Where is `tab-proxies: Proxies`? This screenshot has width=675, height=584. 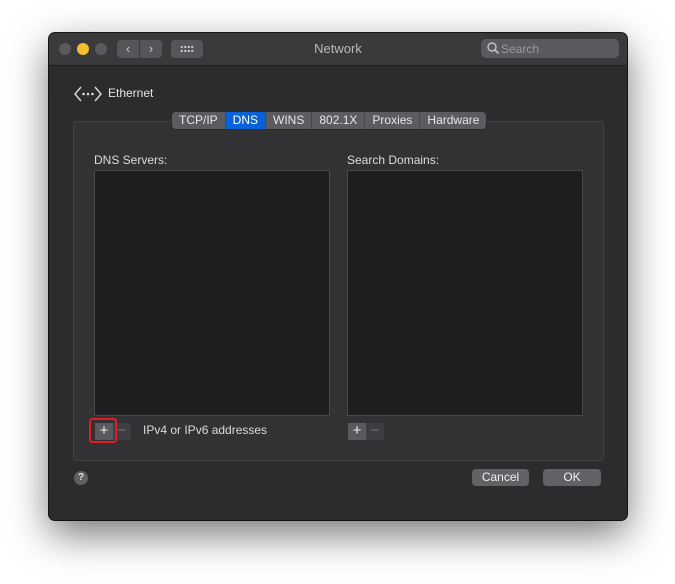
tab-proxies: Proxies is located at coordinates (393, 120).